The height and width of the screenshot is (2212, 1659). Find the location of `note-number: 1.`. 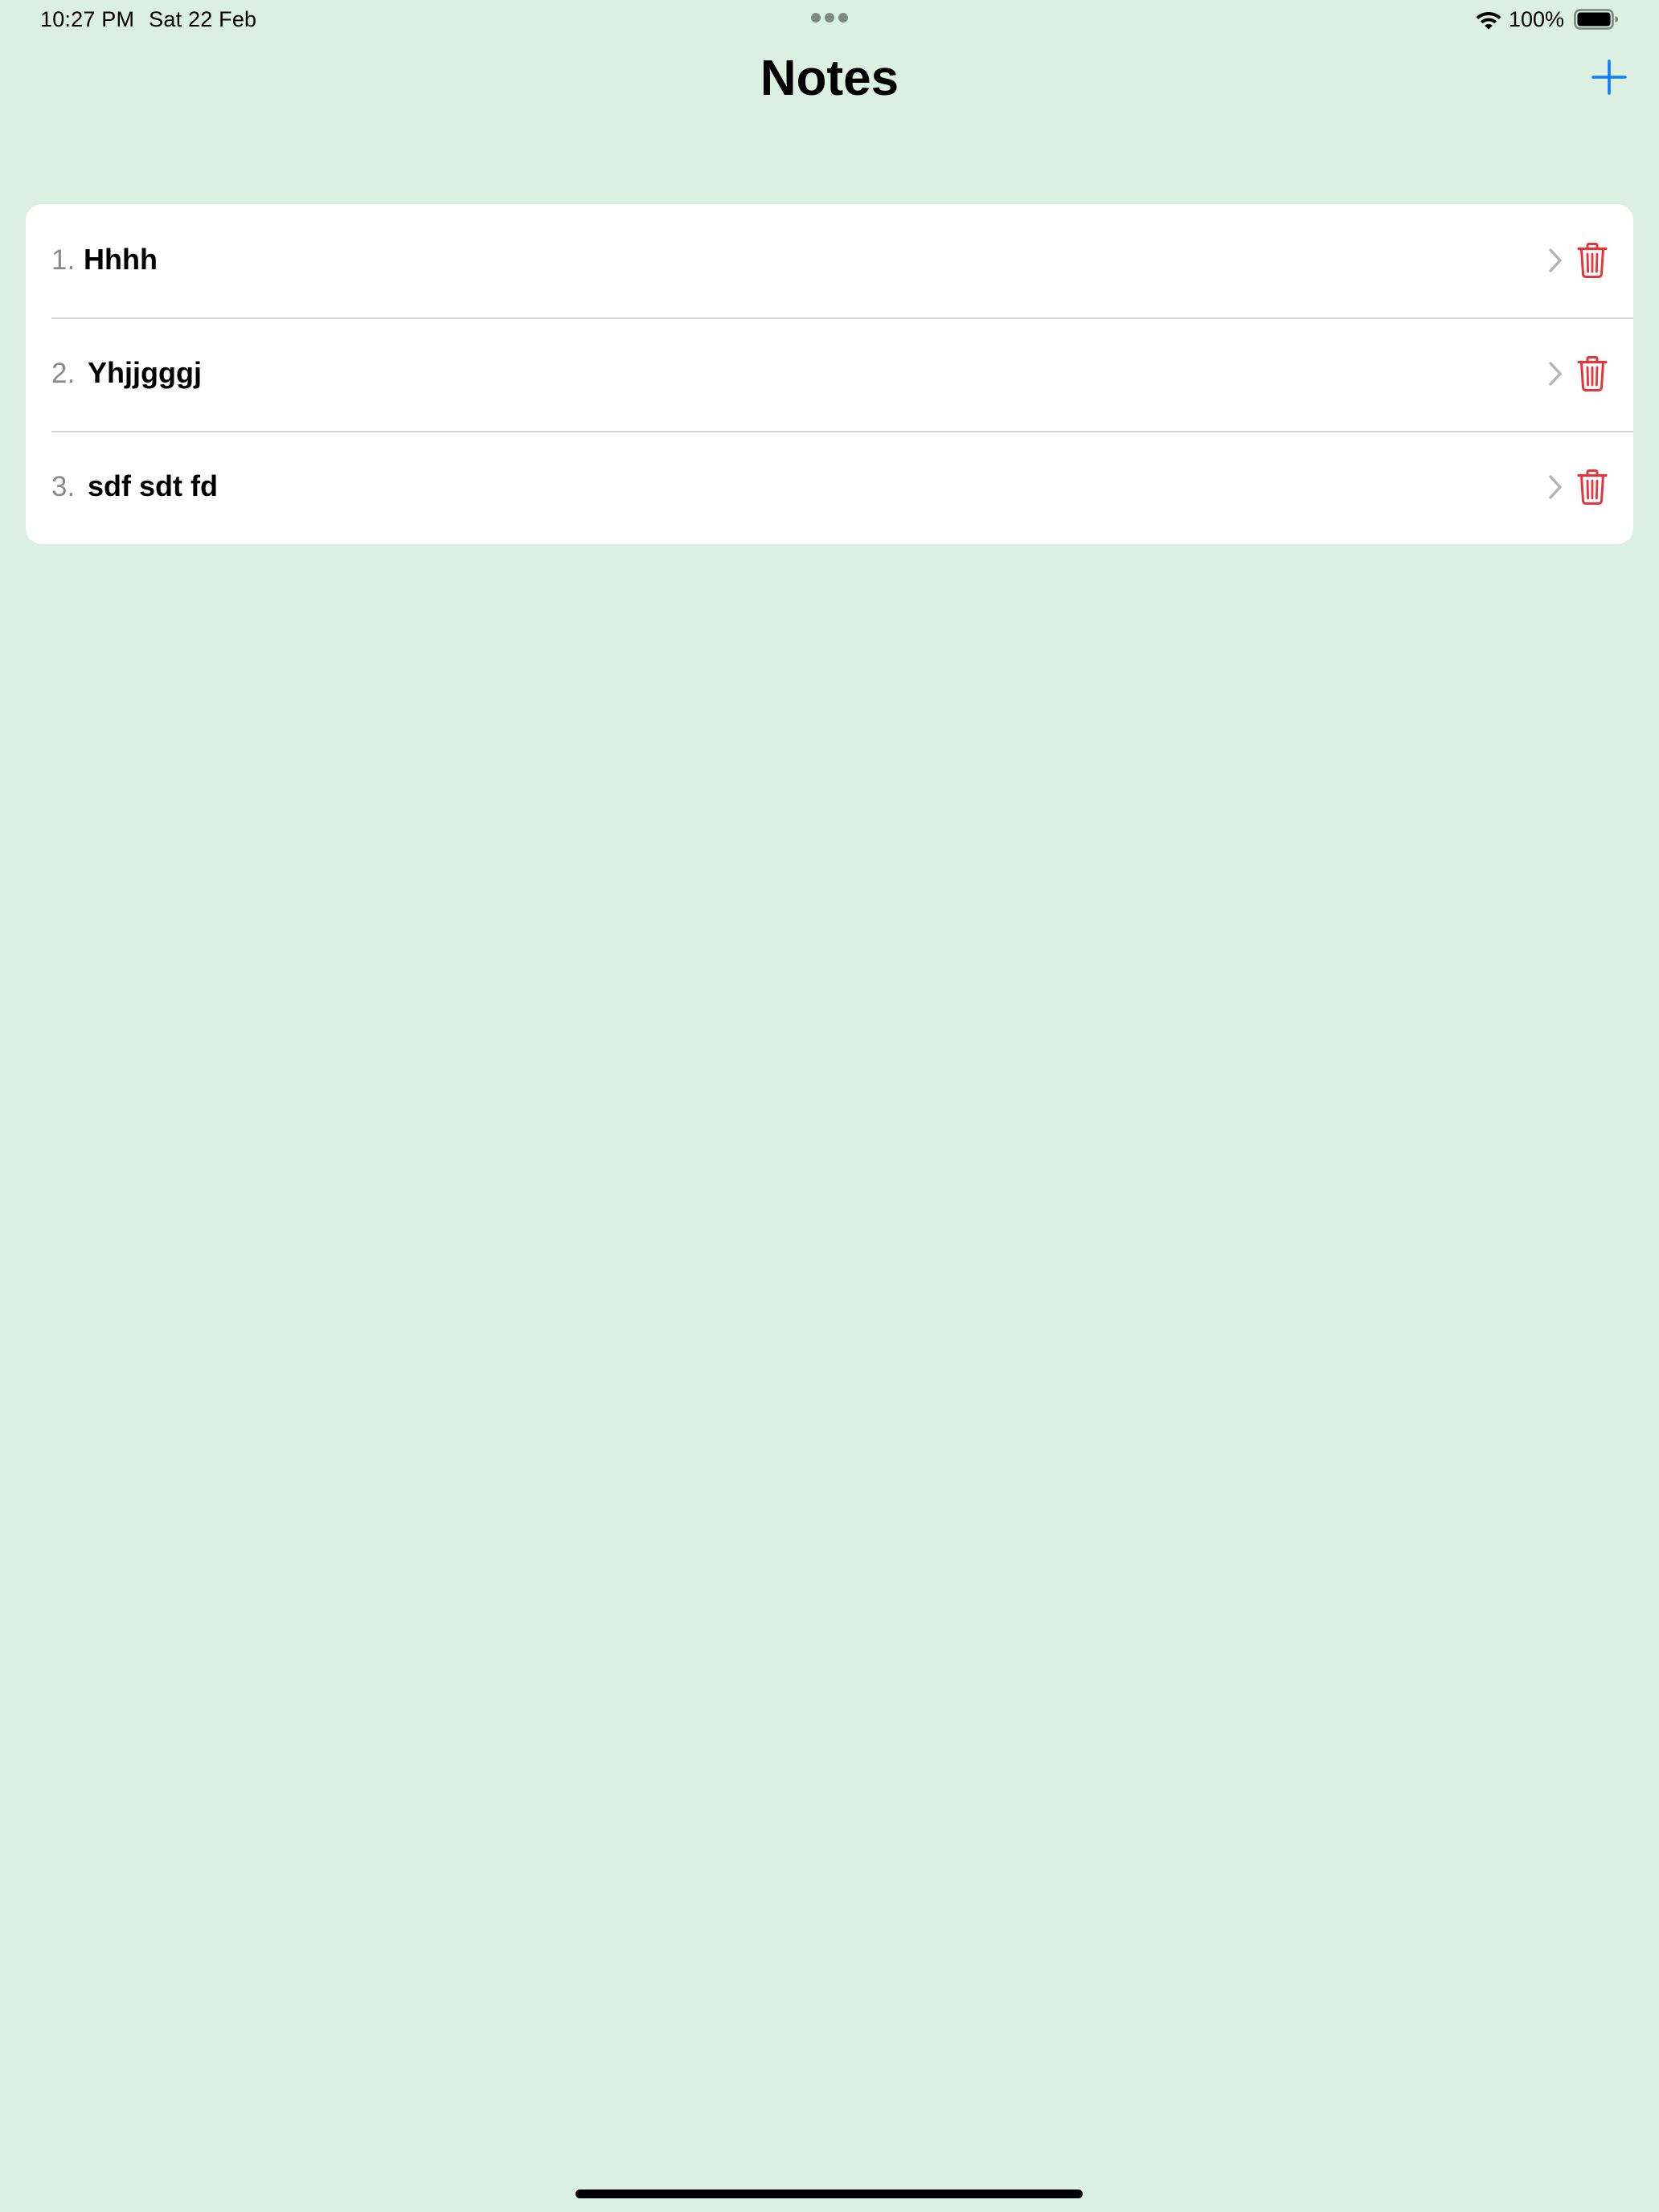

note-number: 1. is located at coordinates (63, 260).